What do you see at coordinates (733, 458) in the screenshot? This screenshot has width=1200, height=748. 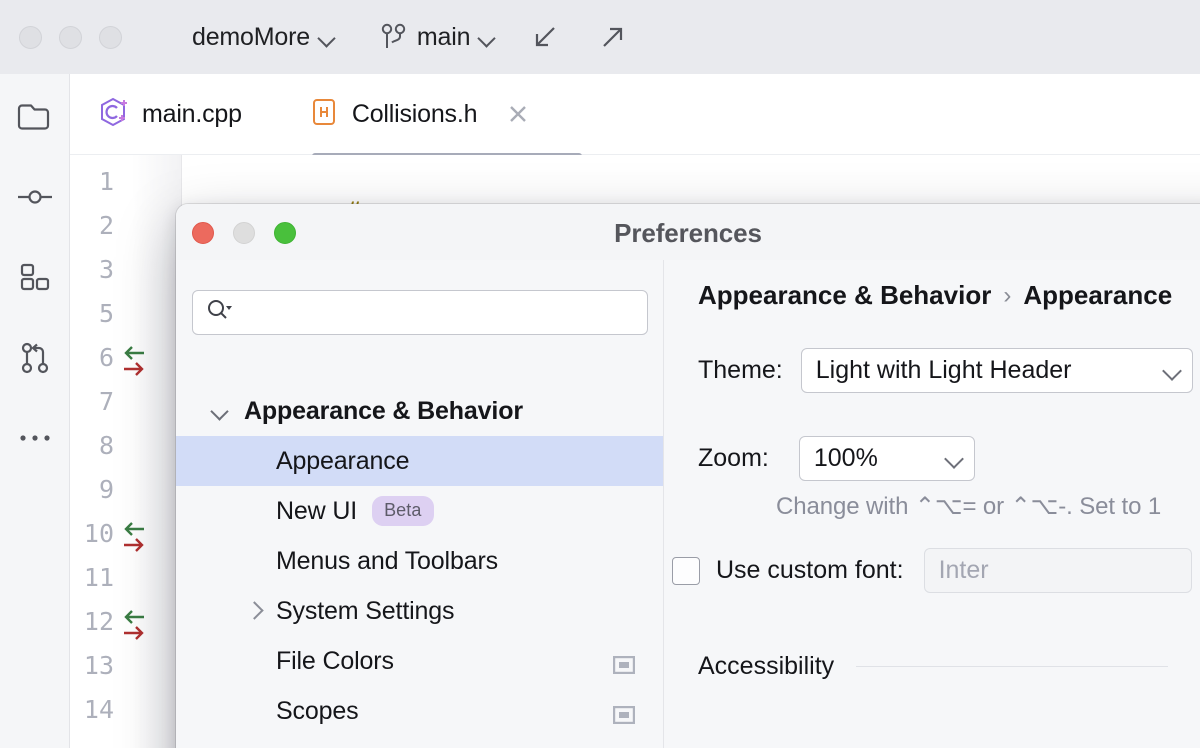 I see `zoom-label: Zoom:` at bounding box center [733, 458].